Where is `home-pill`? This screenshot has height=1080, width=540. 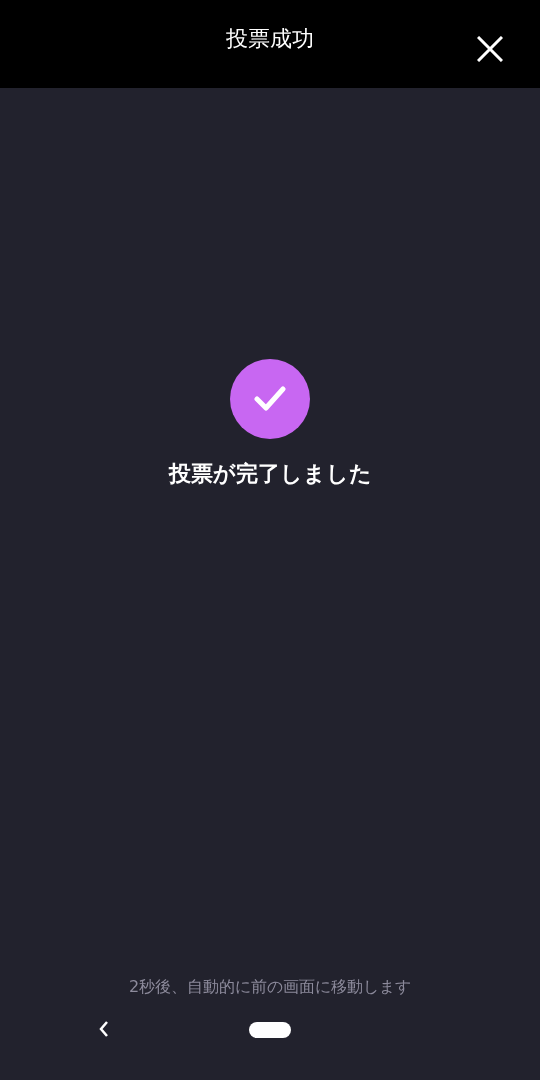 home-pill is located at coordinates (270, 1030).